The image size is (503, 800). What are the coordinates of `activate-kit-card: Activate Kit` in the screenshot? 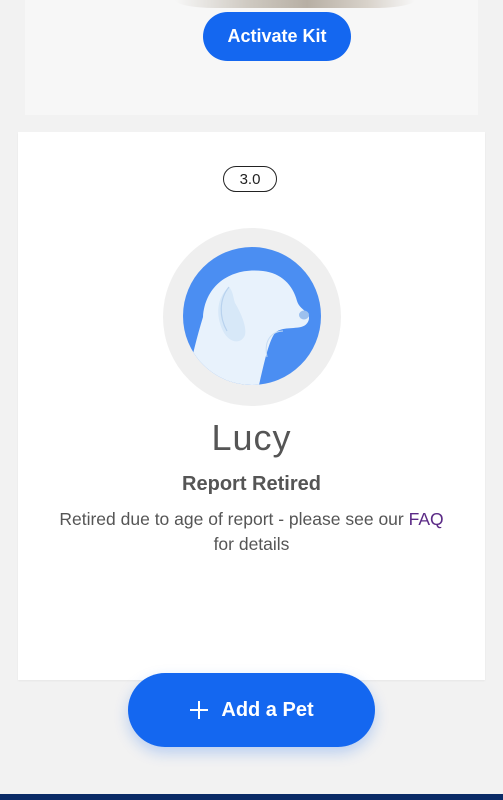 It's located at (251, 57).